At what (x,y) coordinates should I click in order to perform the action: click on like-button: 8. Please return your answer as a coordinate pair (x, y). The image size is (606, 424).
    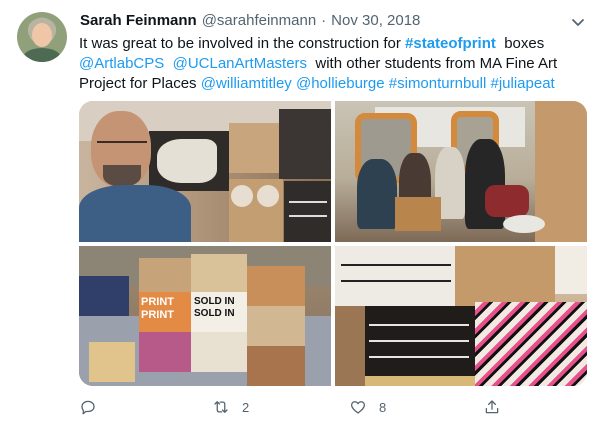
    Looking at the image, I should click on (367, 407).